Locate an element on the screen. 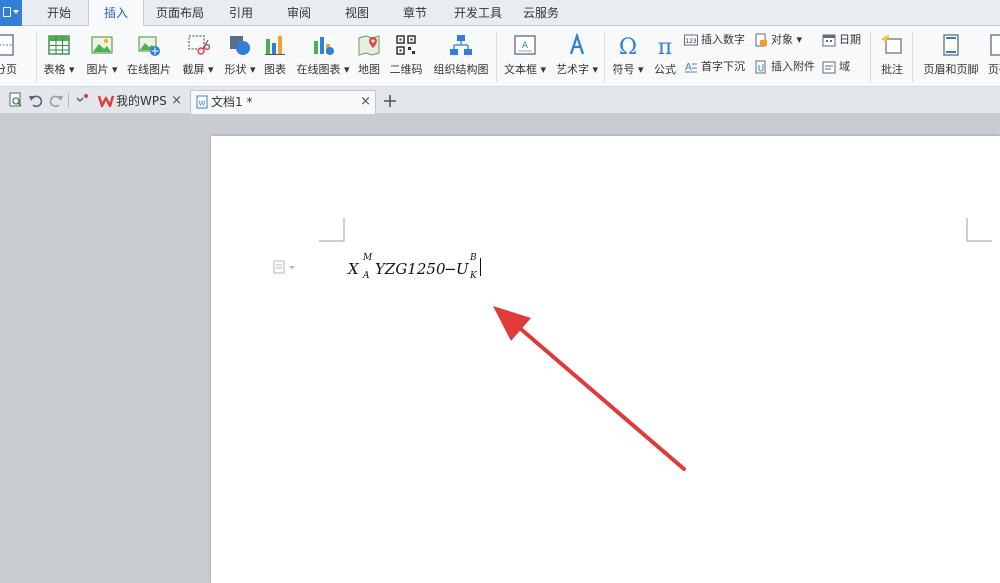 The height and width of the screenshot is (583, 1000). omega-icon: Ω is located at coordinates (628, 46).